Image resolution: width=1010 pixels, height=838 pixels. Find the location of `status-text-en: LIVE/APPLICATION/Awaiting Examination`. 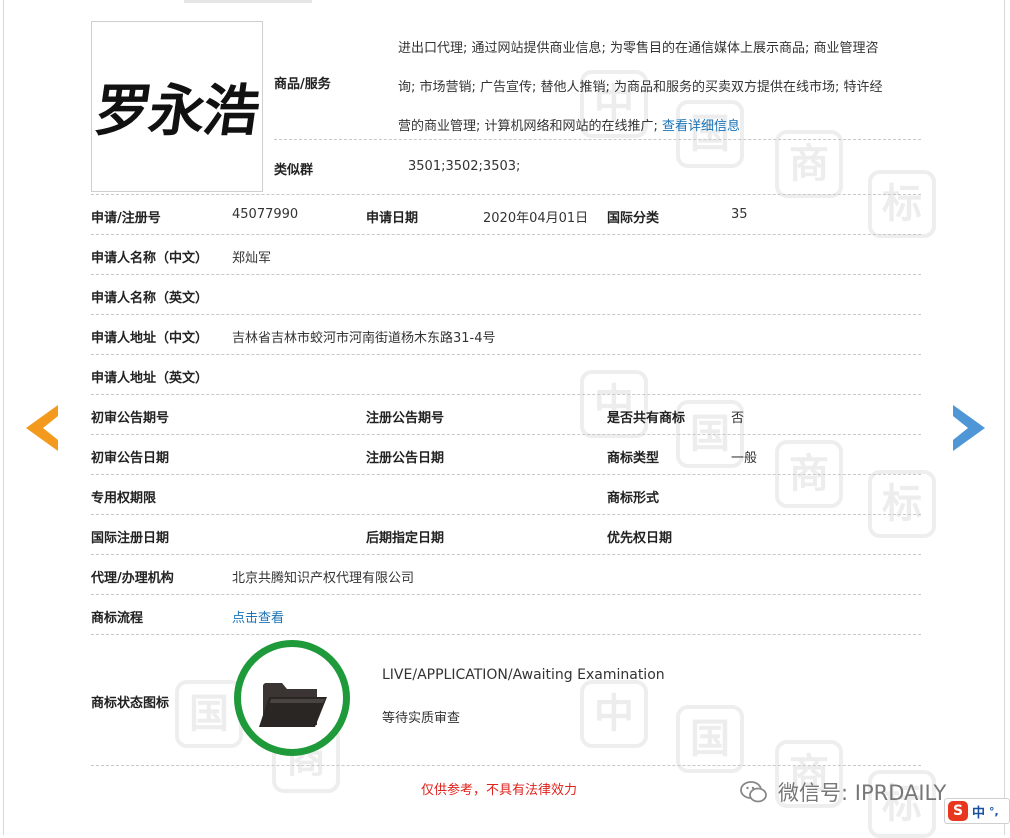

status-text-en: LIVE/APPLICATION/Awaiting Examination is located at coordinates (523, 675).